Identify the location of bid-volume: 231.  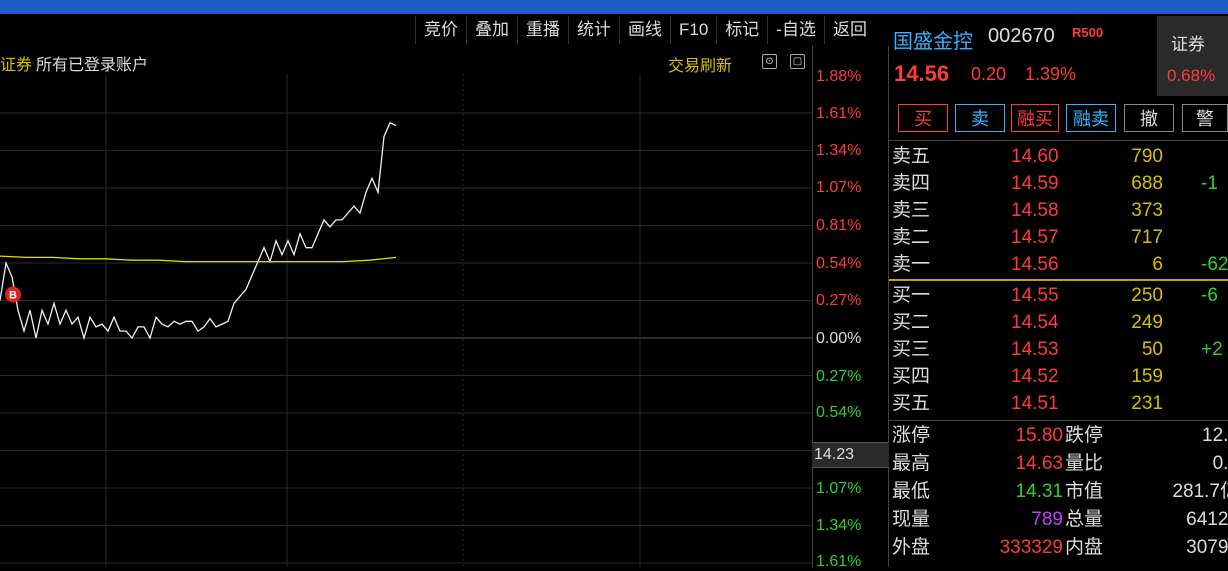
(1147, 403).